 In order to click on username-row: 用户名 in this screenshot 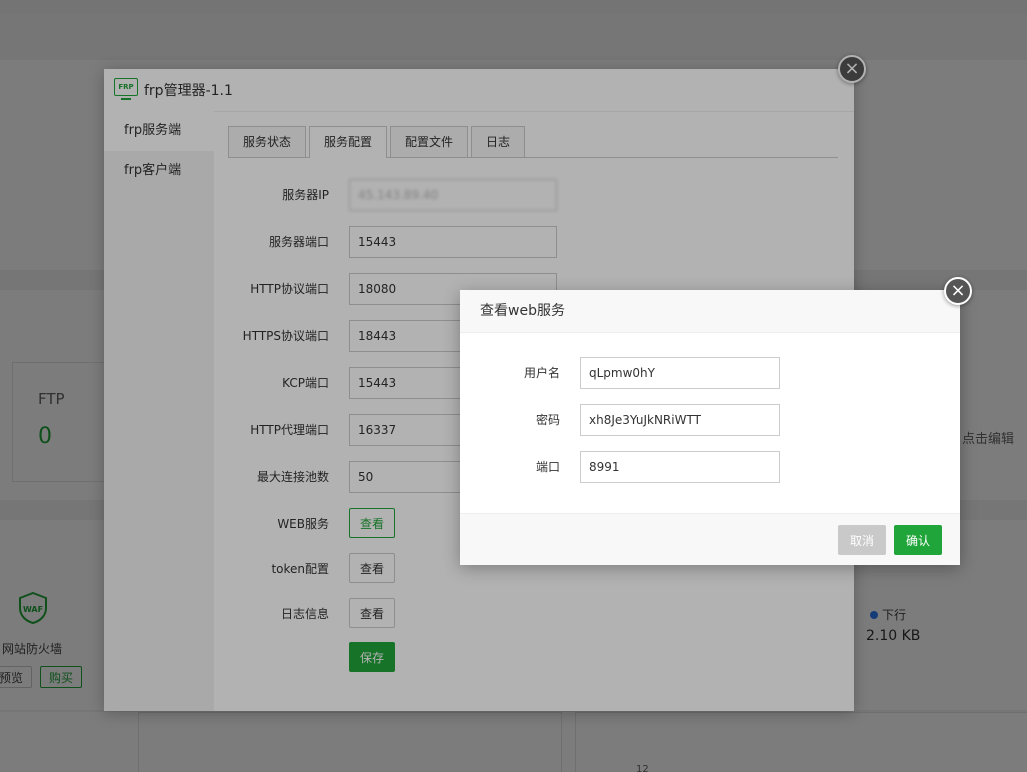, I will do `click(710, 373)`.